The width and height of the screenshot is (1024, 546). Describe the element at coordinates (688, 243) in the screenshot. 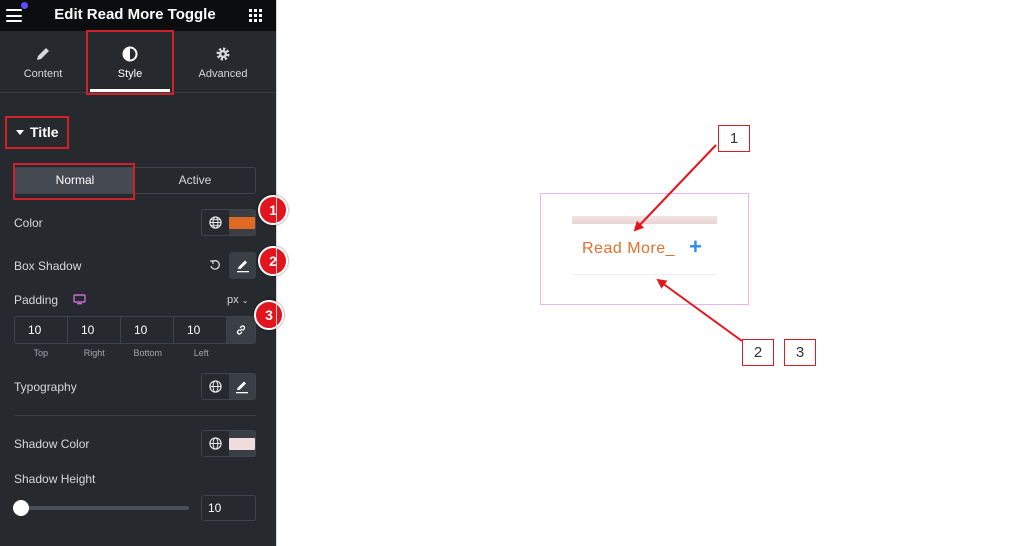

I see `annotation-arrows` at that location.